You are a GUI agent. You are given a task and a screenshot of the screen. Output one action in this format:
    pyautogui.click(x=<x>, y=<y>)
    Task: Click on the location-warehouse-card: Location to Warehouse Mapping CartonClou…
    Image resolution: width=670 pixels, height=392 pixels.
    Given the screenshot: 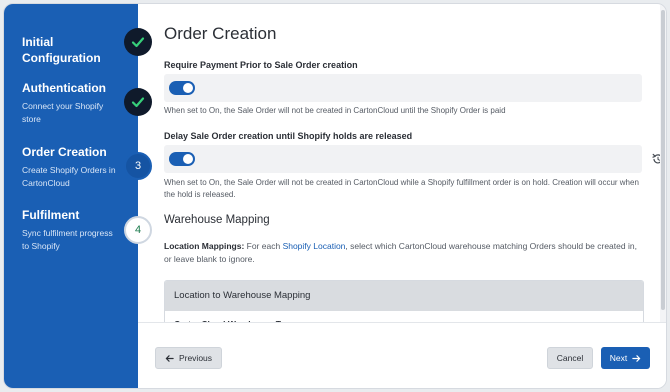 What is the action you would take?
    pyautogui.click(x=404, y=301)
    